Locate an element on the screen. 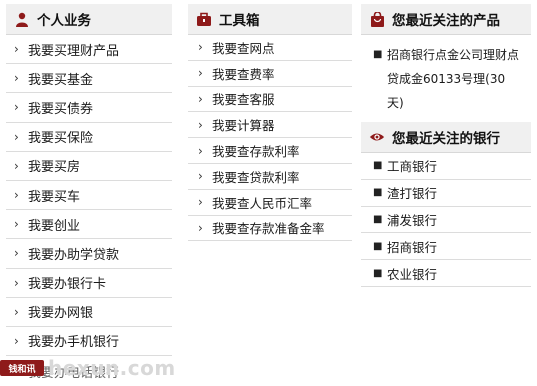  recent-banks-list: ■ 工商银行 ■ 渣打银行 ■ 浦发银行 ■ 招商银行 ■ 农业银行 is located at coordinates (446, 220).